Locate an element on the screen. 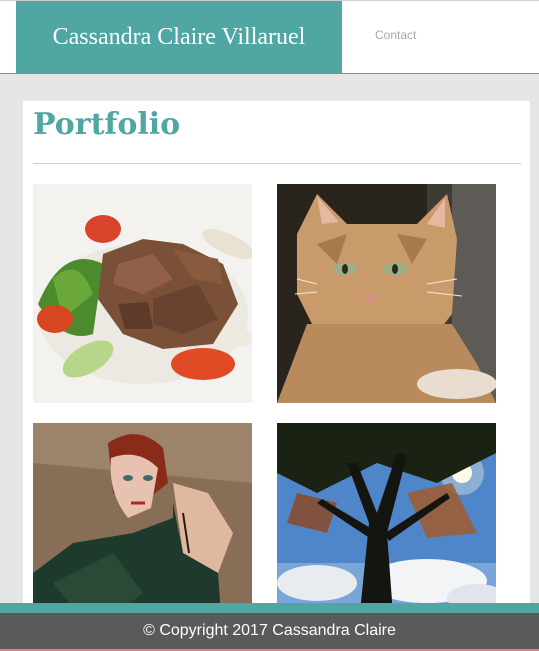  gallery-image-cat is located at coordinates (386, 293).